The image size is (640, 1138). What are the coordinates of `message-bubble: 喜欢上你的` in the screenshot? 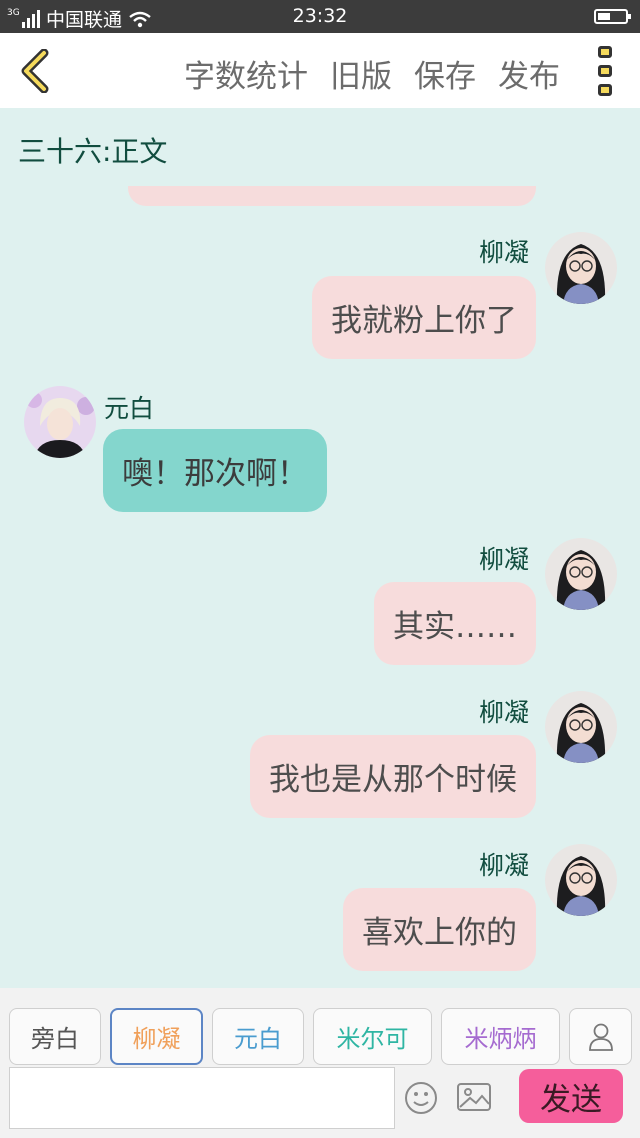 It's located at (439, 929).